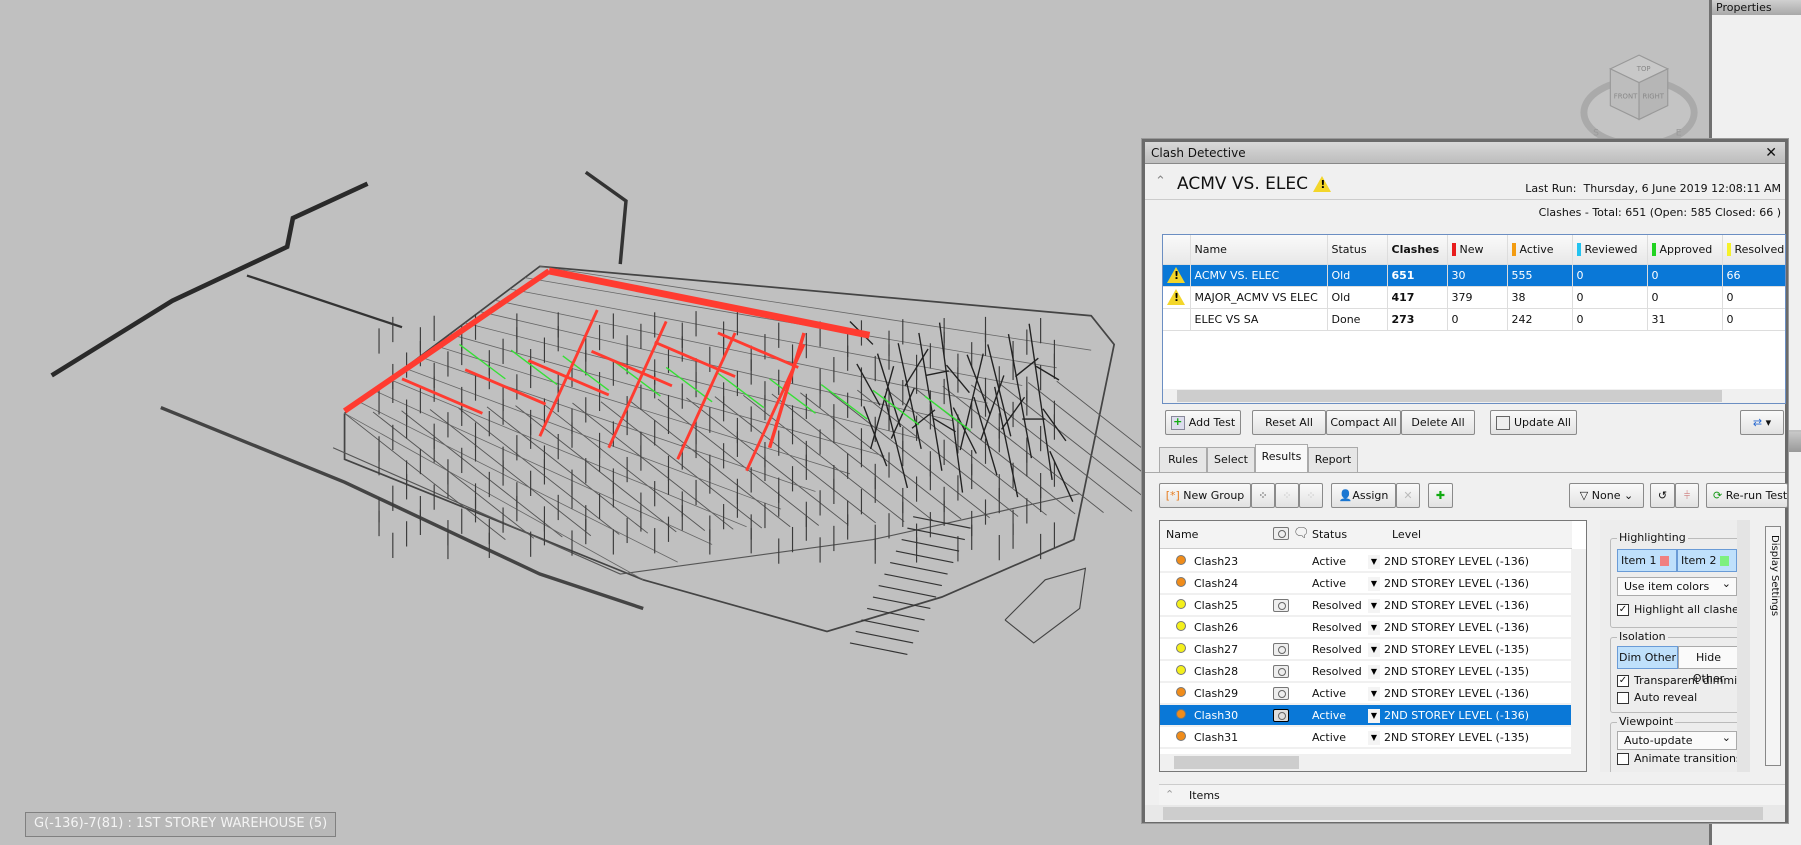 Image resolution: width=1801 pixels, height=845 pixels. I want to click on tests-col-name: Name, so click(1259, 250).